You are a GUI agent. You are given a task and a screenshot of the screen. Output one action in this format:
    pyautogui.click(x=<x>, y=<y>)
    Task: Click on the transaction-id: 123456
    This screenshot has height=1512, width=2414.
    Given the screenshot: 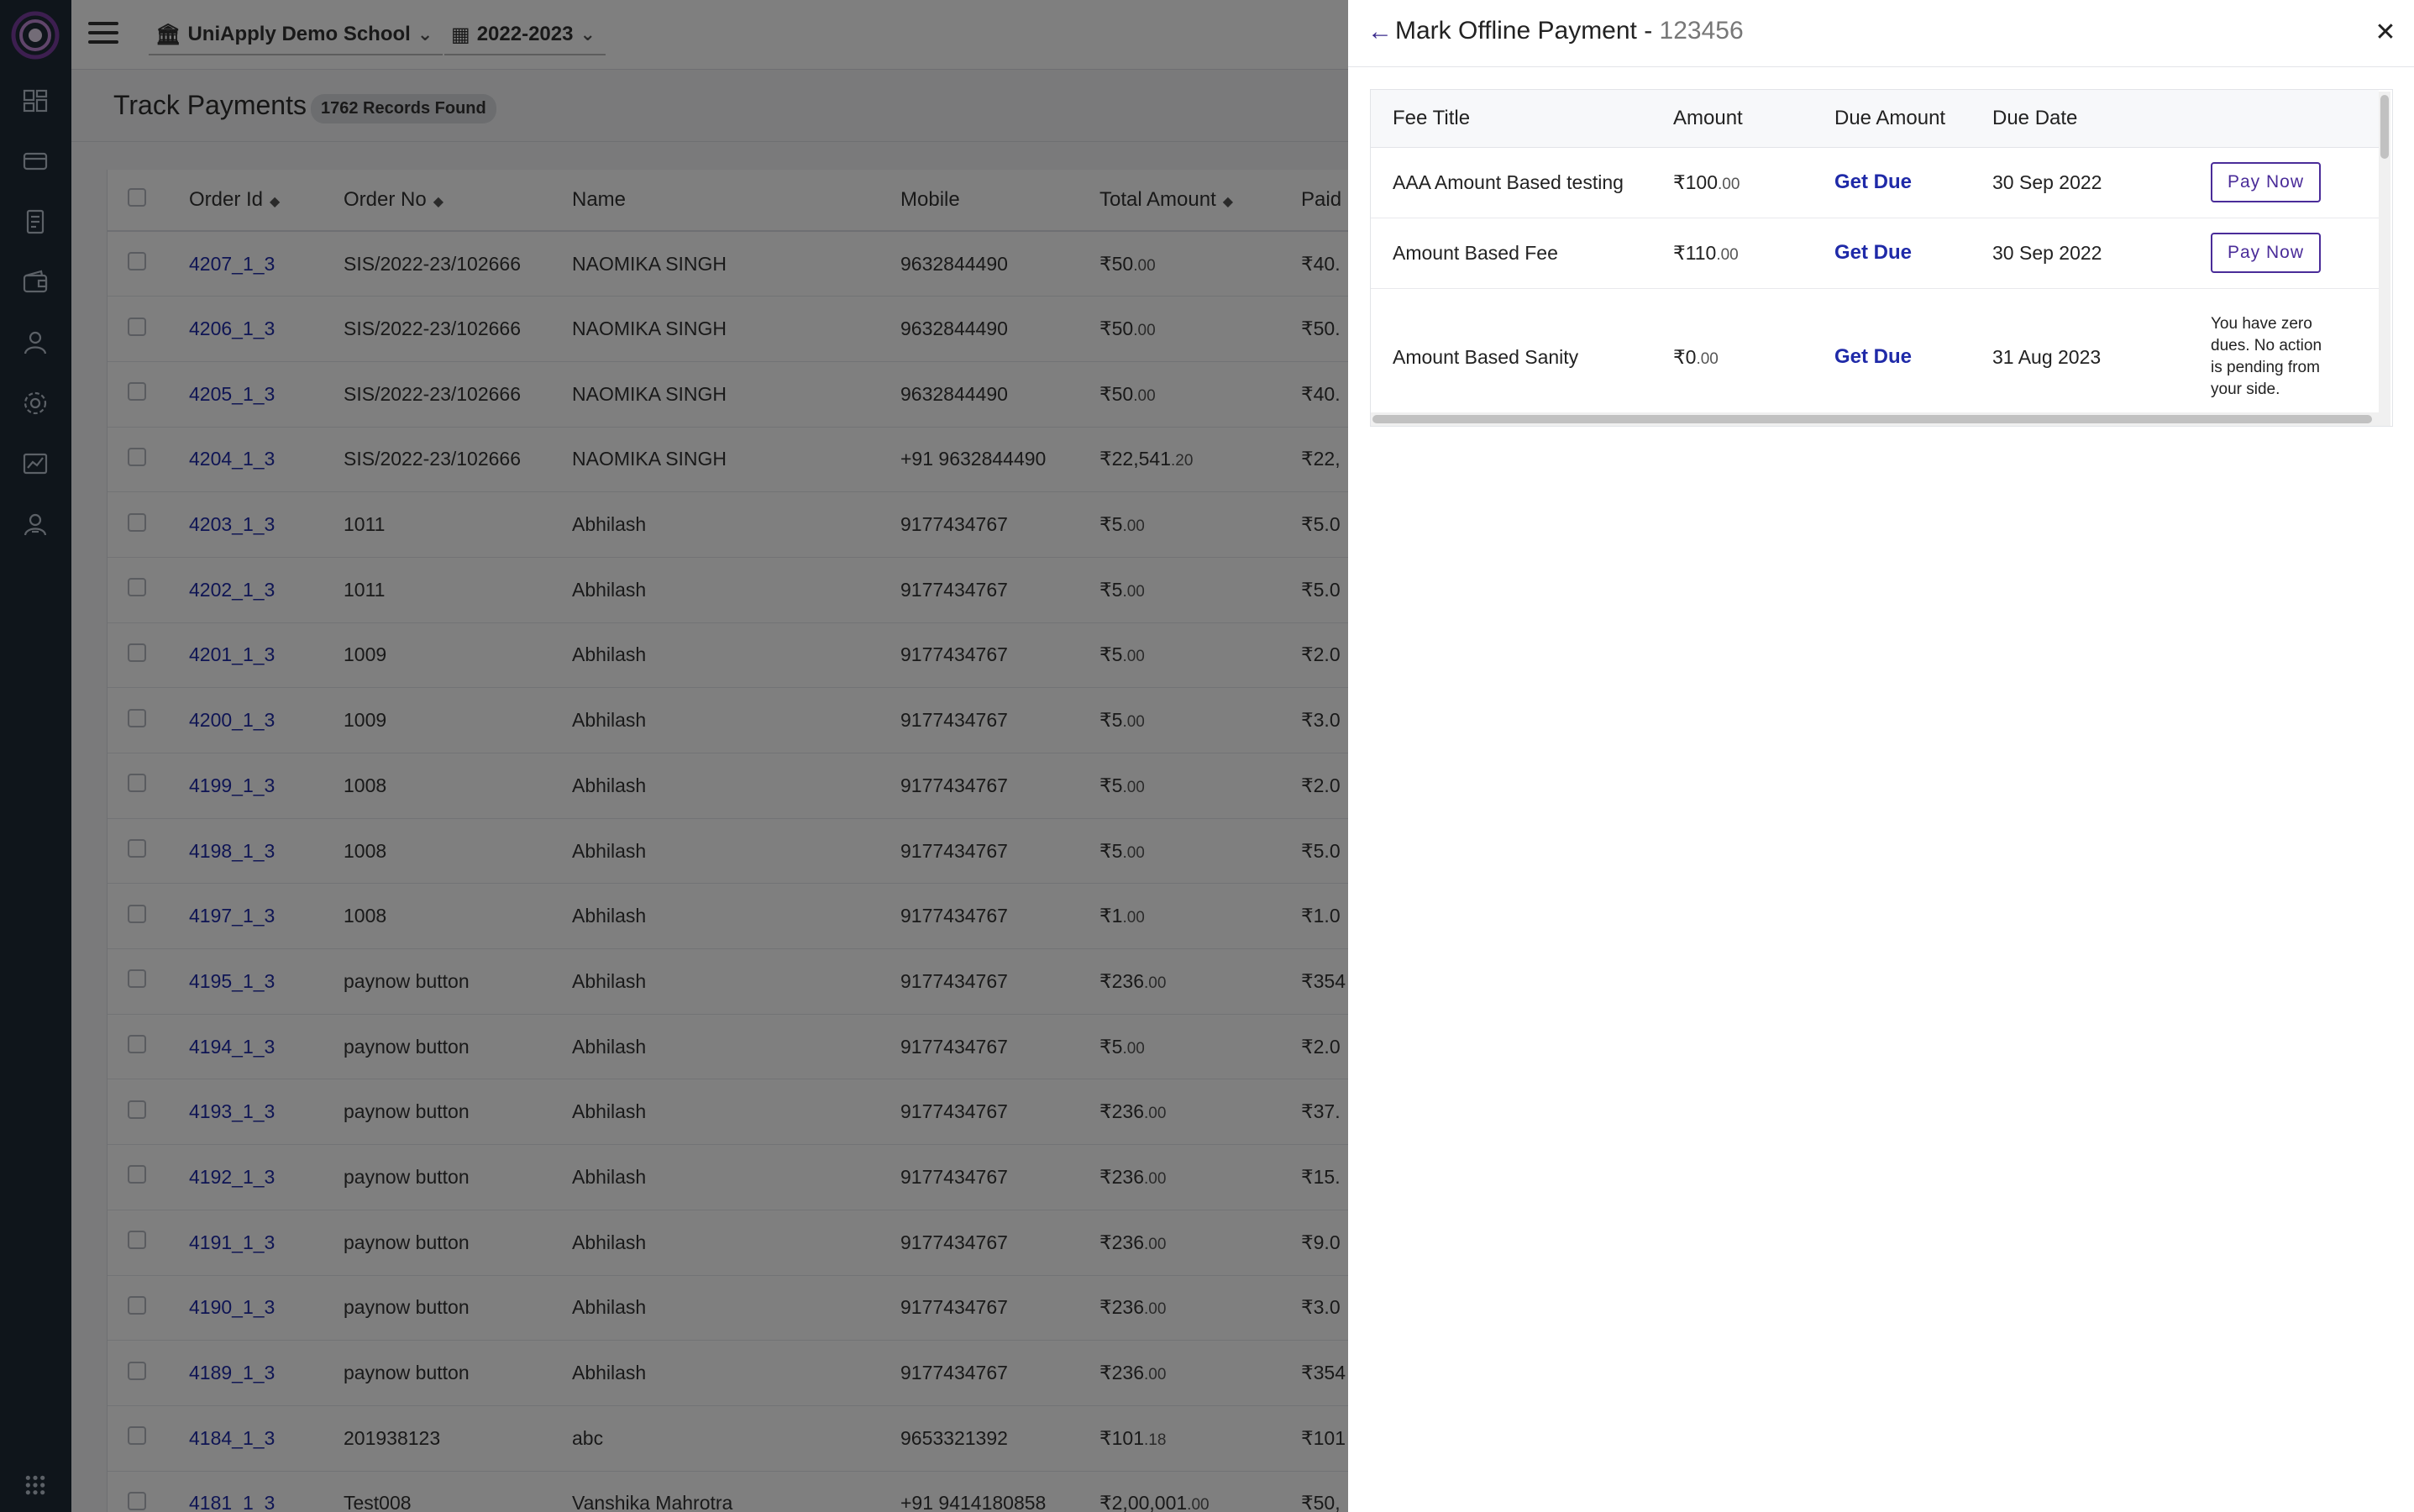 What is the action you would take?
    pyautogui.click(x=1702, y=31)
    